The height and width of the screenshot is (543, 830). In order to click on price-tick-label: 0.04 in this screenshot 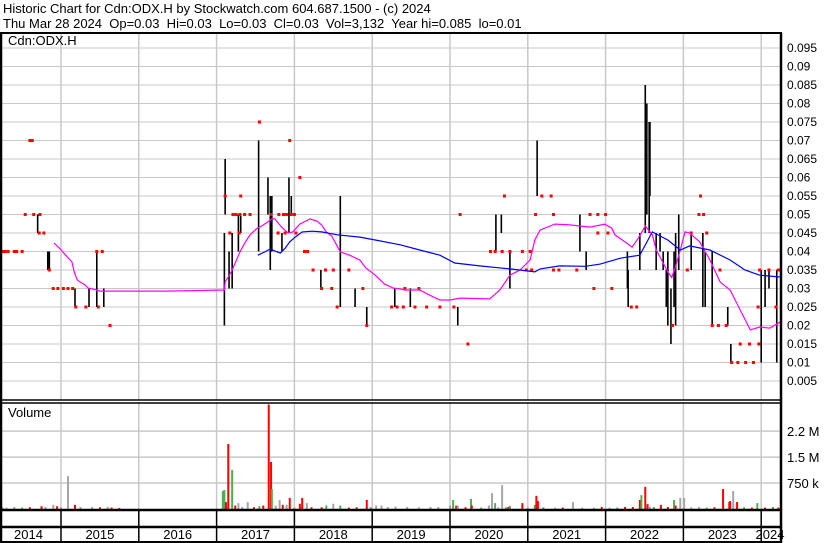, I will do `click(799, 252)`.